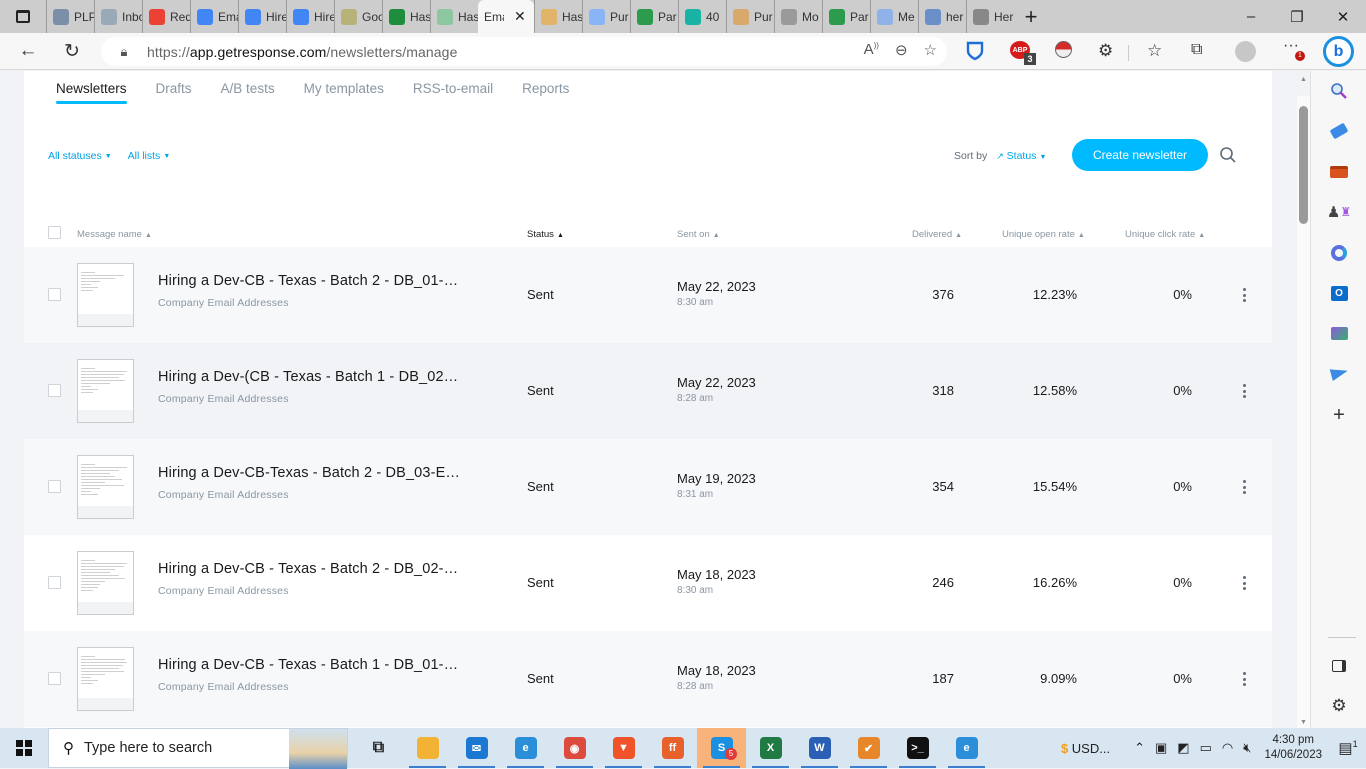 This screenshot has height=769, width=1366. What do you see at coordinates (1339, 91) in the screenshot?
I see `sidebar-search-icon` at bounding box center [1339, 91].